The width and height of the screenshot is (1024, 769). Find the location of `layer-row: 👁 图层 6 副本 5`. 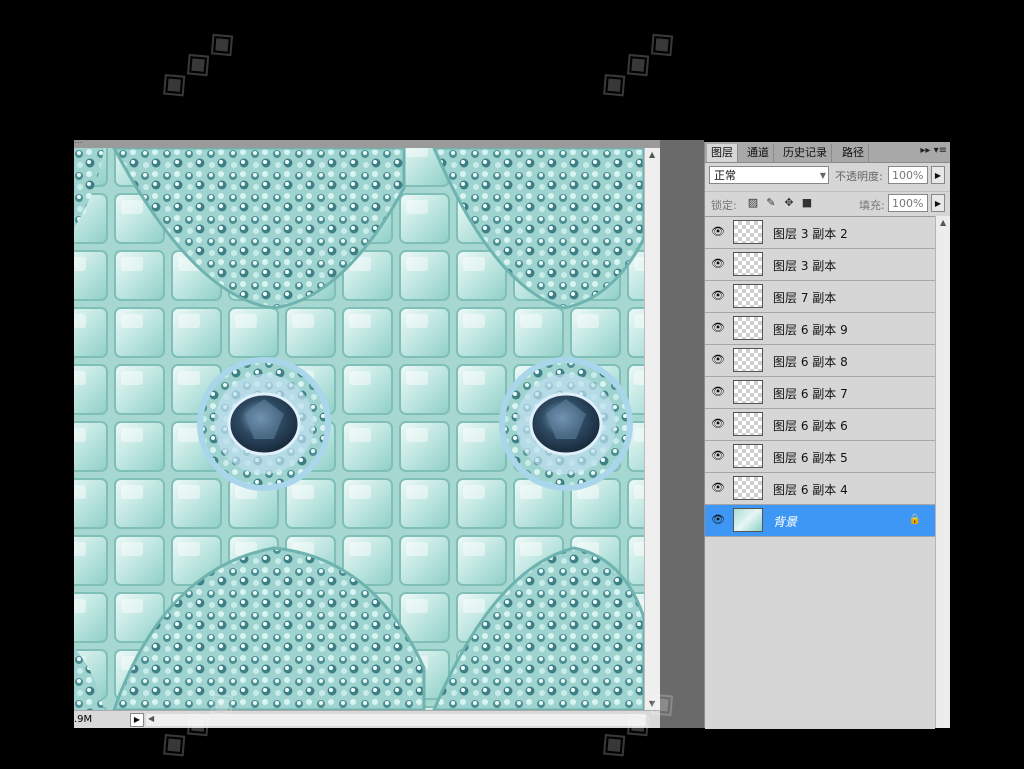

layer-row: 👁 图层 6 副本 5 is located at coordinates (820, 457).